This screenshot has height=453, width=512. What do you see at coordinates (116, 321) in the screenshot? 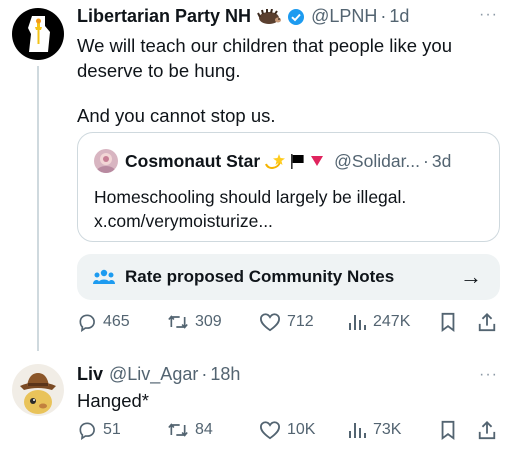
I see `reply-count: 465` at bounding box center [116, 321].